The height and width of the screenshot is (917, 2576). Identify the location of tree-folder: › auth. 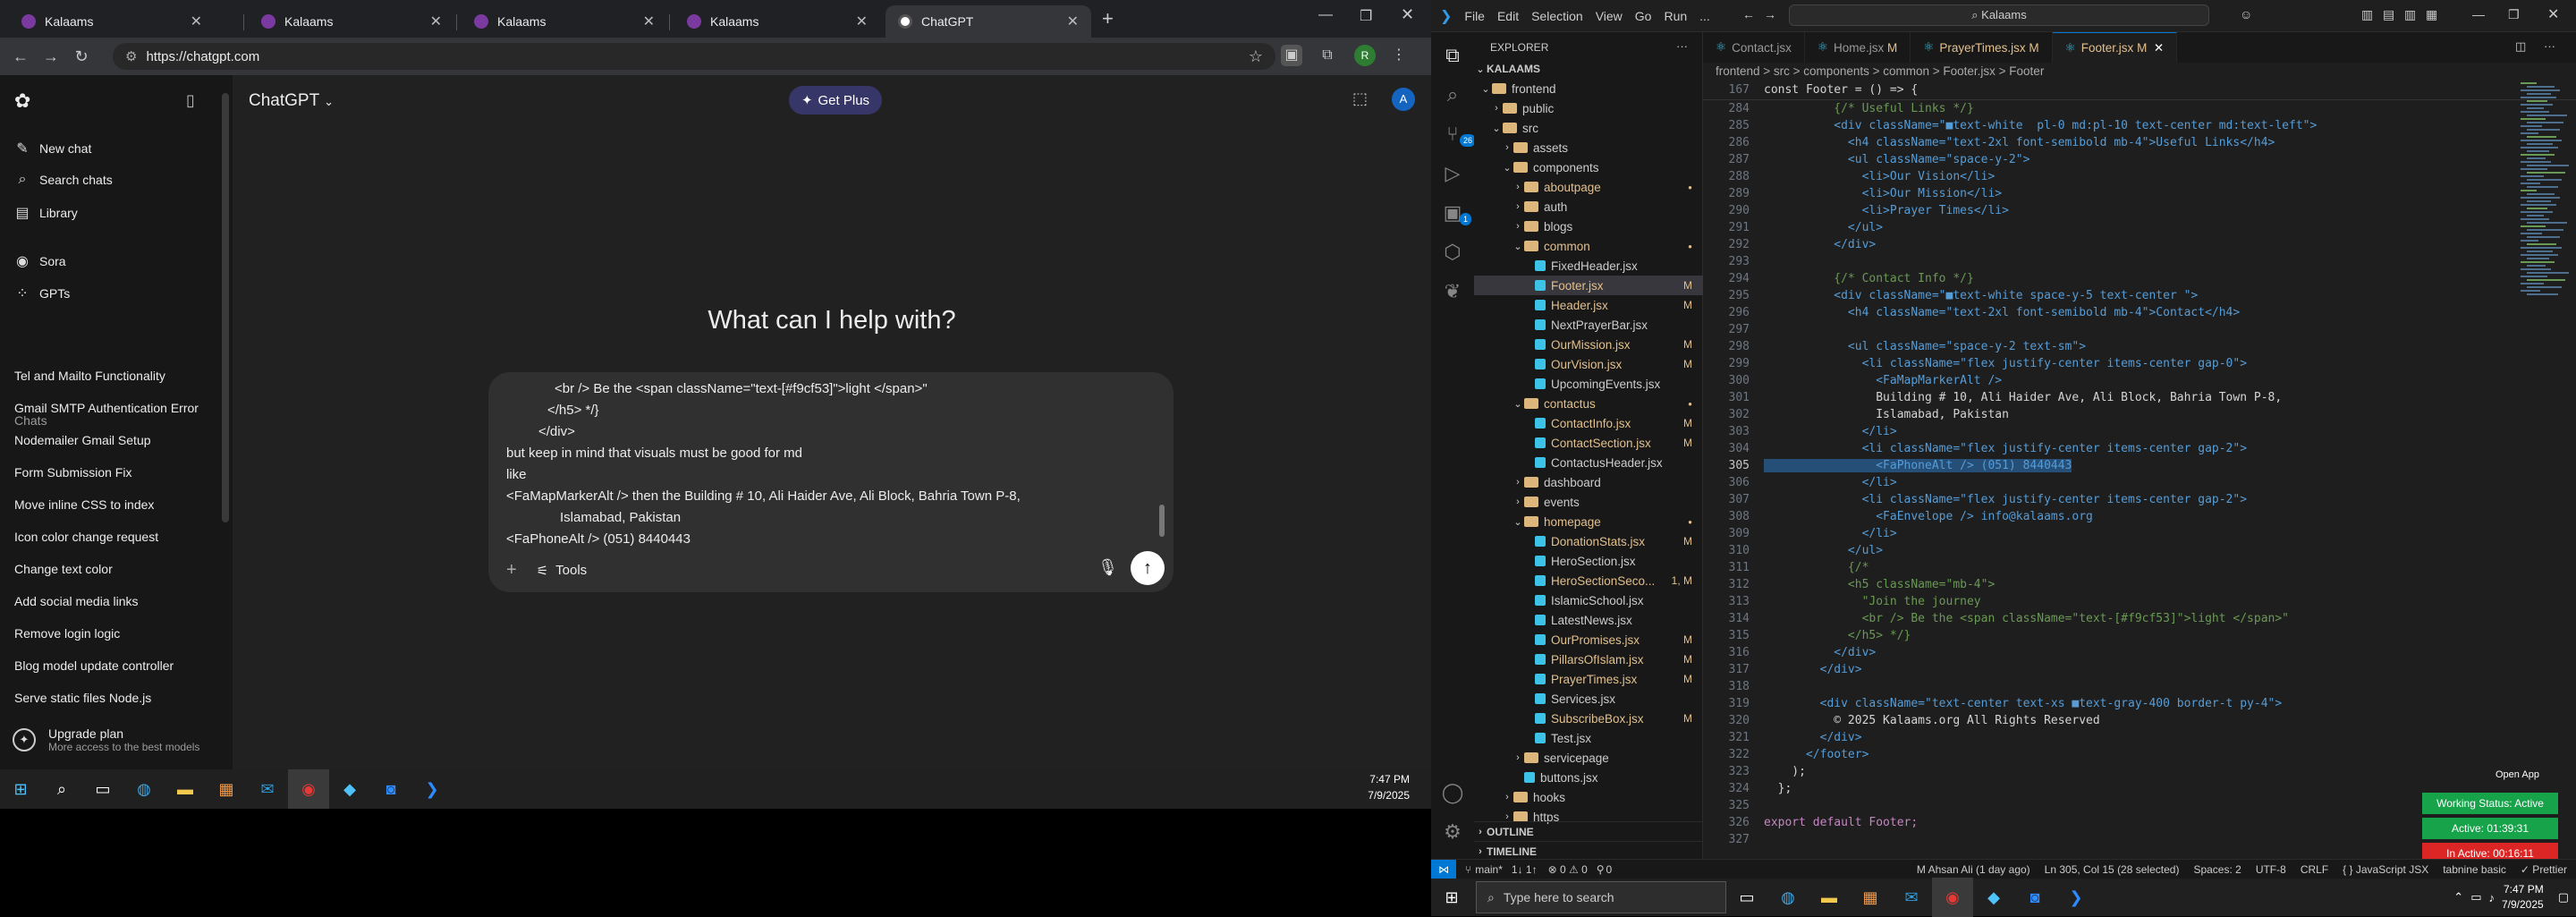
(1588, 207).